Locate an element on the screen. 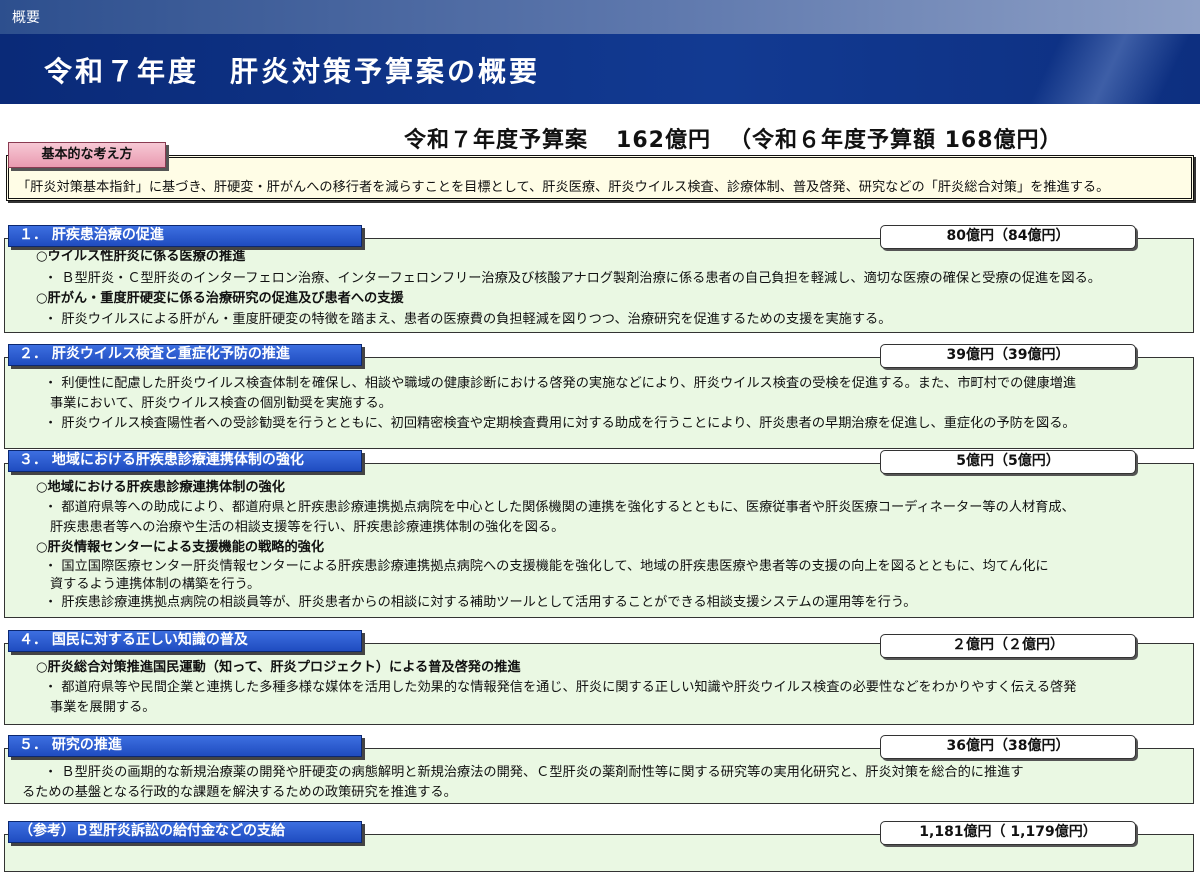 Image resolution: width=1200 pixels, height=878 pixels. item-text: 資するよう連携体制の構築を行う。 is located at coordinates (155, 584).